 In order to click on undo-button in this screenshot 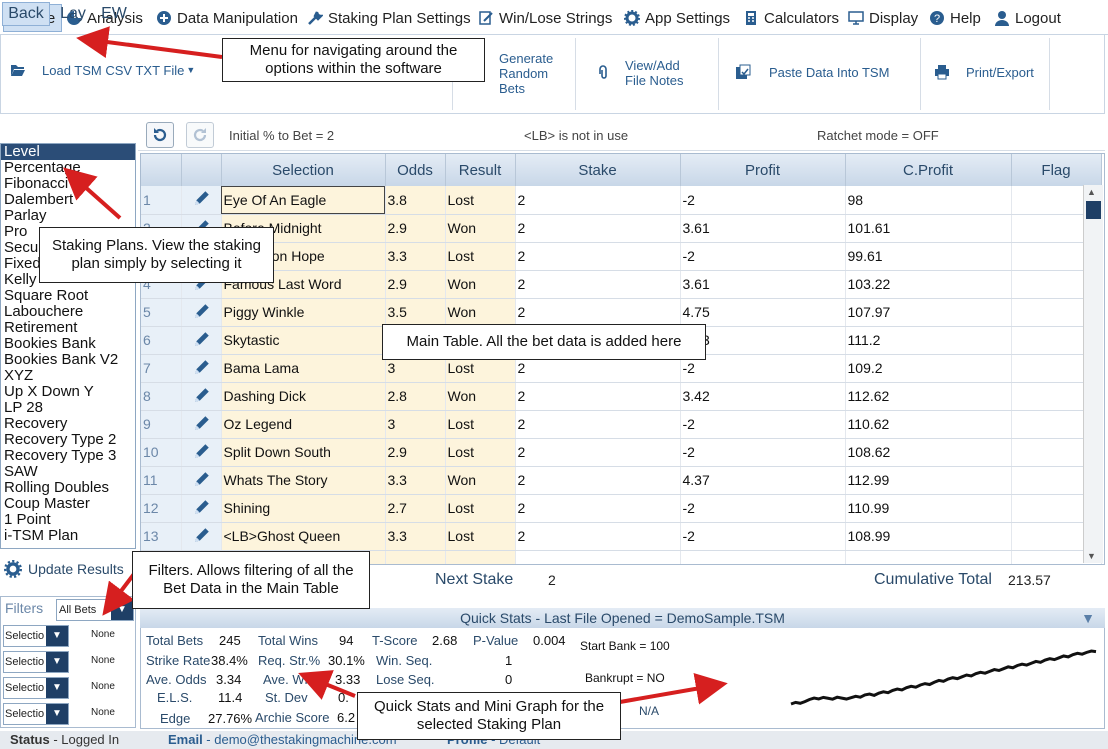, I will do `click(160, 135)`.